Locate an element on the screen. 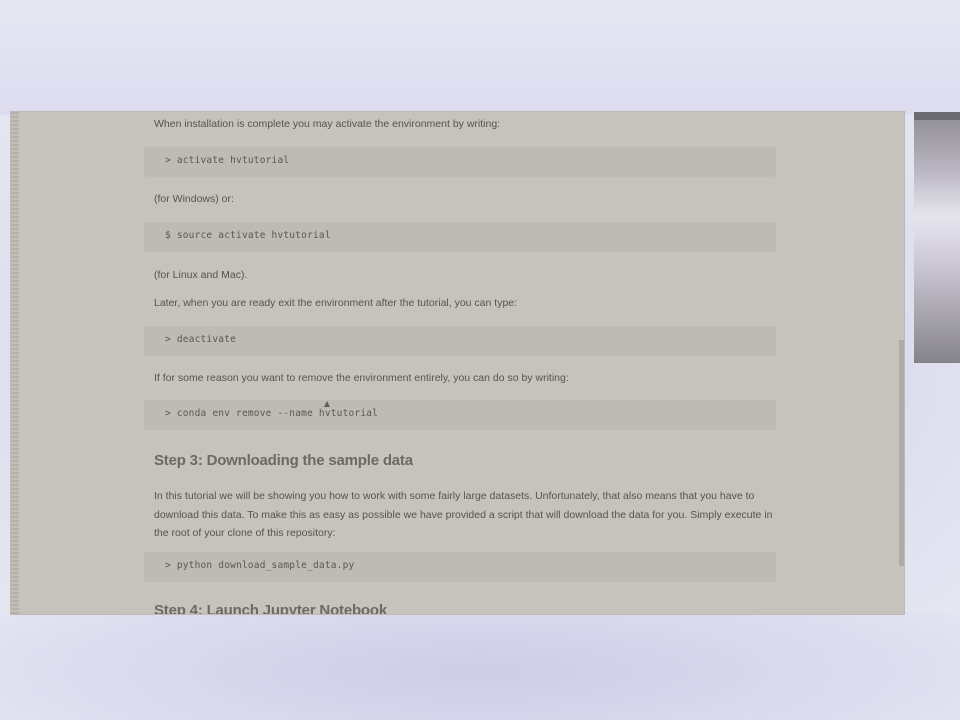  code-block-deactivate: > deactivate is located at coordinates (460, 341).